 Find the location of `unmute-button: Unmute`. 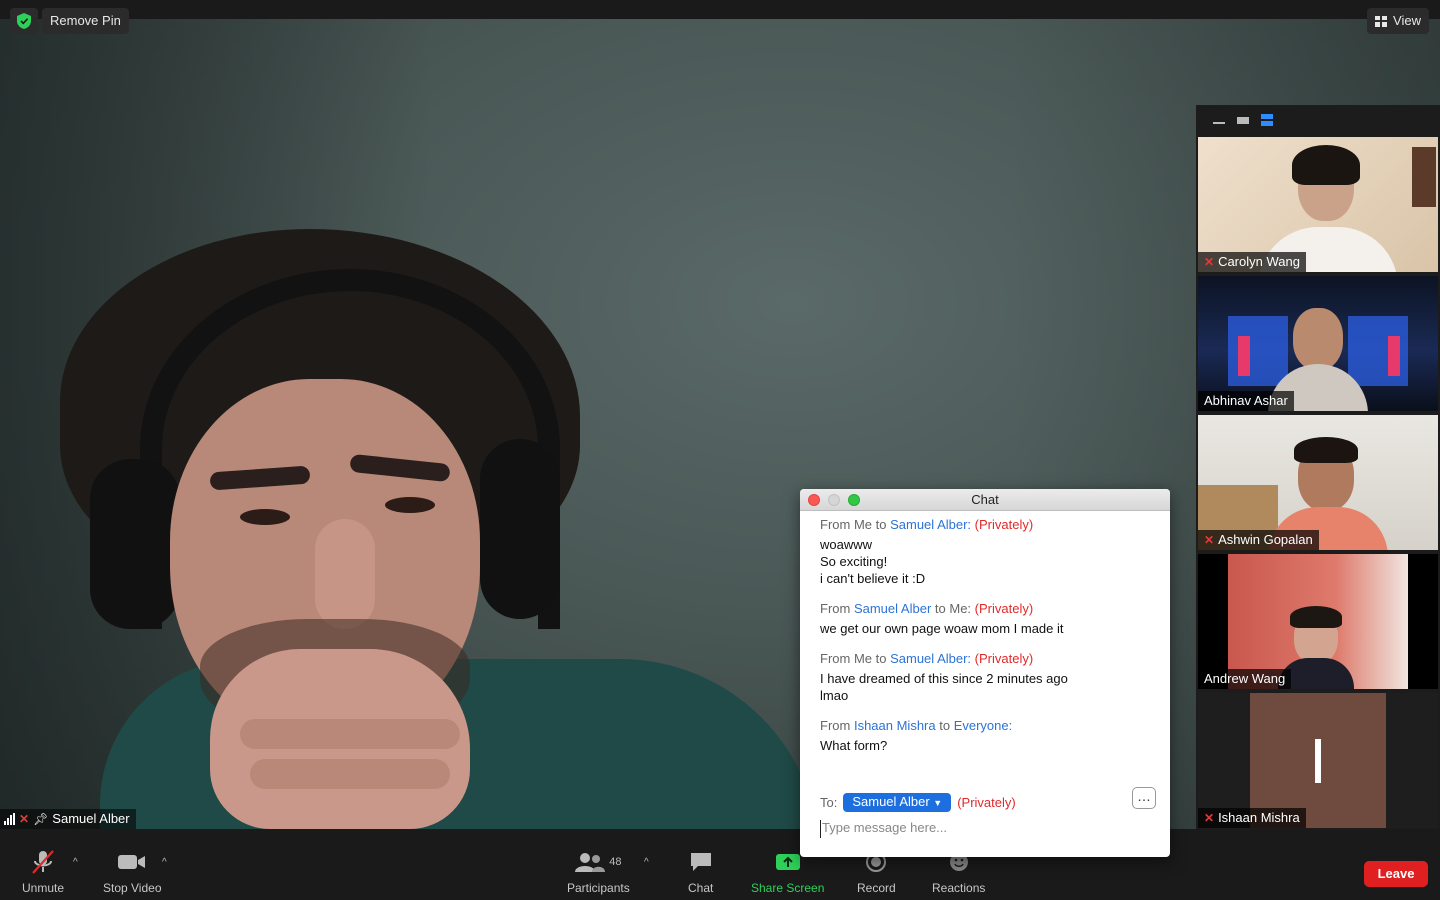

unmute-button: Unmute is located at coordinates (43, 871).